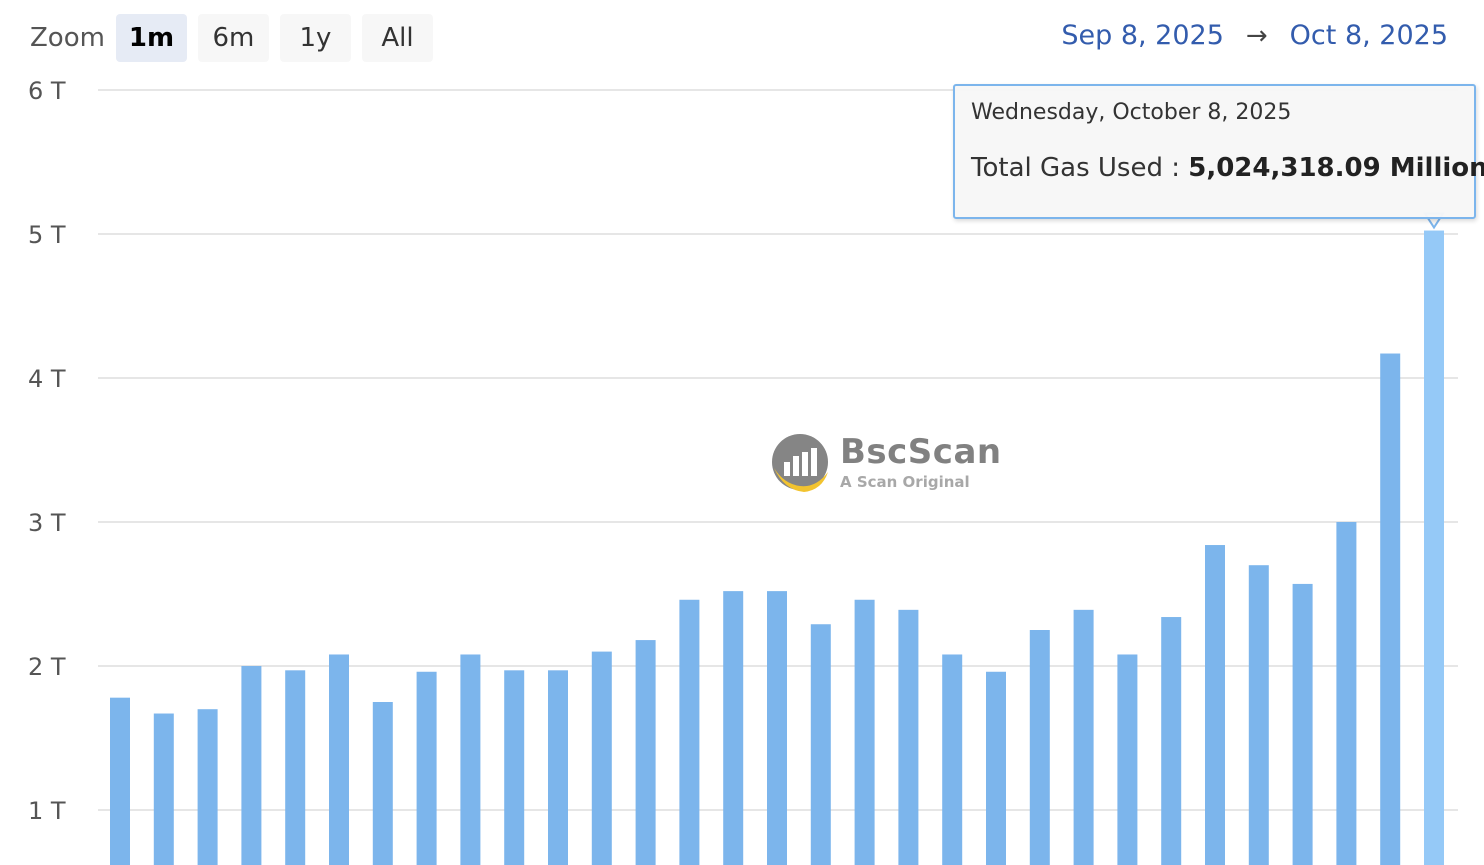 The width and height of the screenshot is (1484, 865). Describe the element at coordinates (800, 463) in the screenshot. I see `bscscan-logo-icon` at that location.